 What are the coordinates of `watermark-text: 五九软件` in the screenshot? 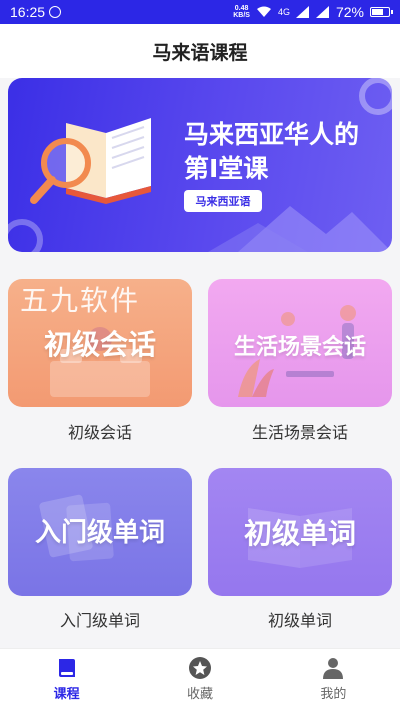 It's located at (80, 300).